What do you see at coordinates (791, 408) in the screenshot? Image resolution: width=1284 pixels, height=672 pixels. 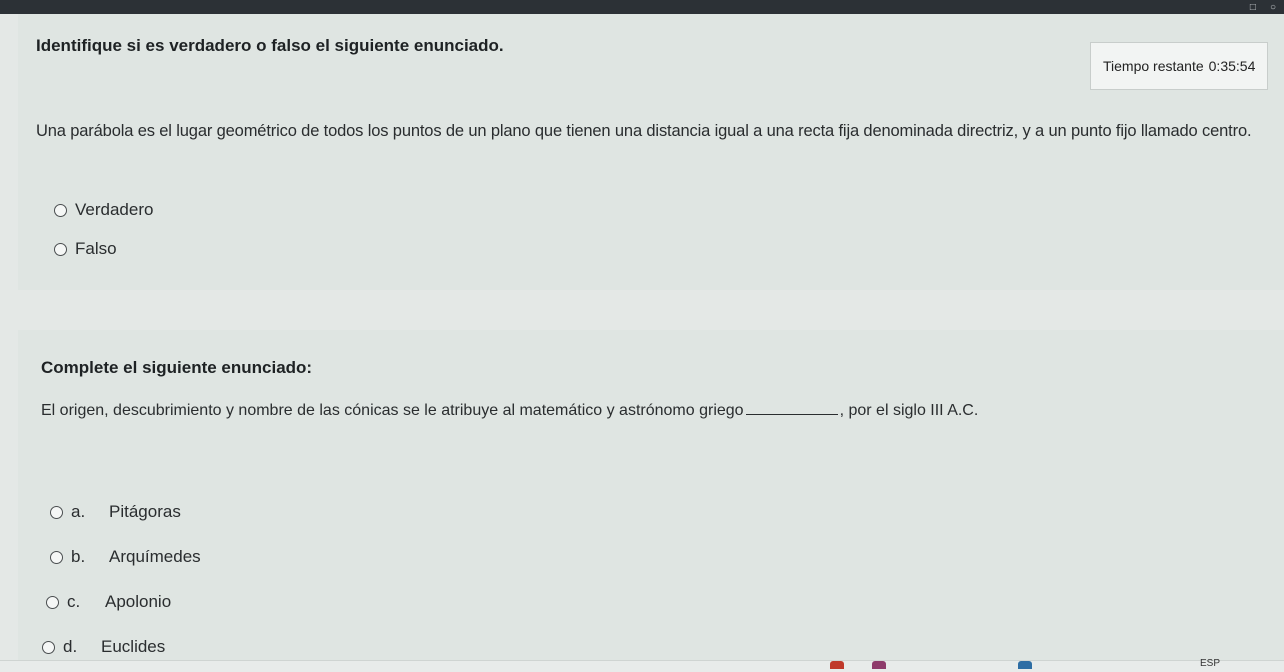 I see `fill-in-blank` at bounding box center [791, 408].